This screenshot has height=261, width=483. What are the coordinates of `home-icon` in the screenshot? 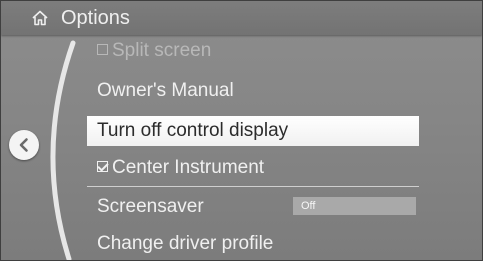 It's located at (40, 18).